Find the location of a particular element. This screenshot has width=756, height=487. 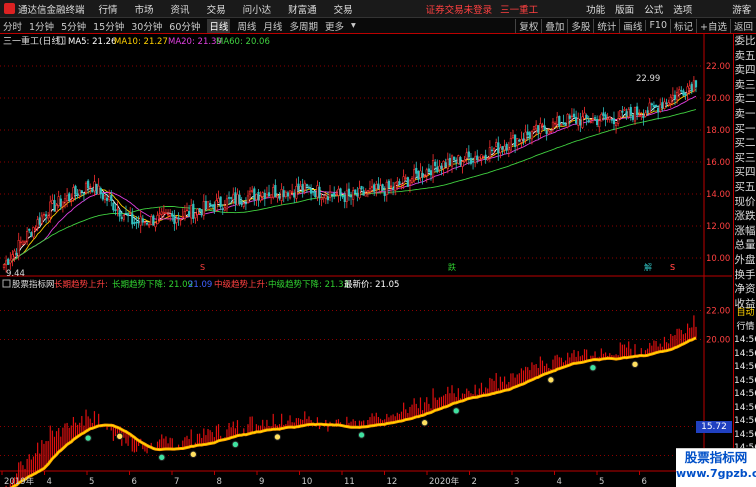

add-watchlist-button: +自选 is located at coordinates (713, 25).